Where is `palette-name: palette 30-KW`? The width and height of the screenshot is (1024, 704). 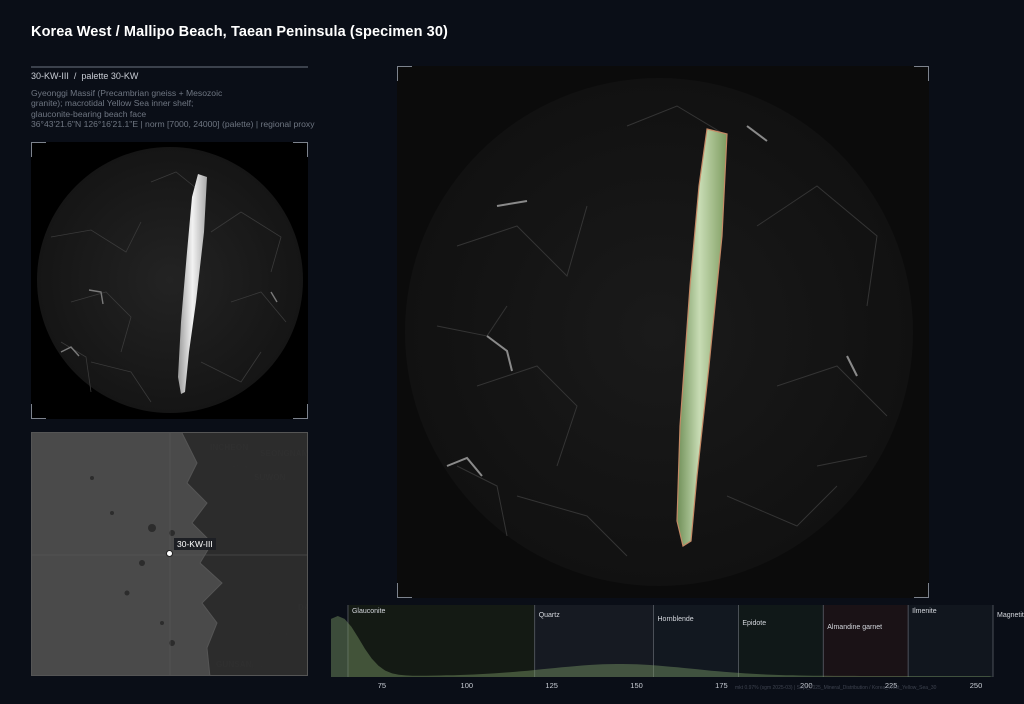
palette-name: palette 30-KW is located at coordinates (110, 76).